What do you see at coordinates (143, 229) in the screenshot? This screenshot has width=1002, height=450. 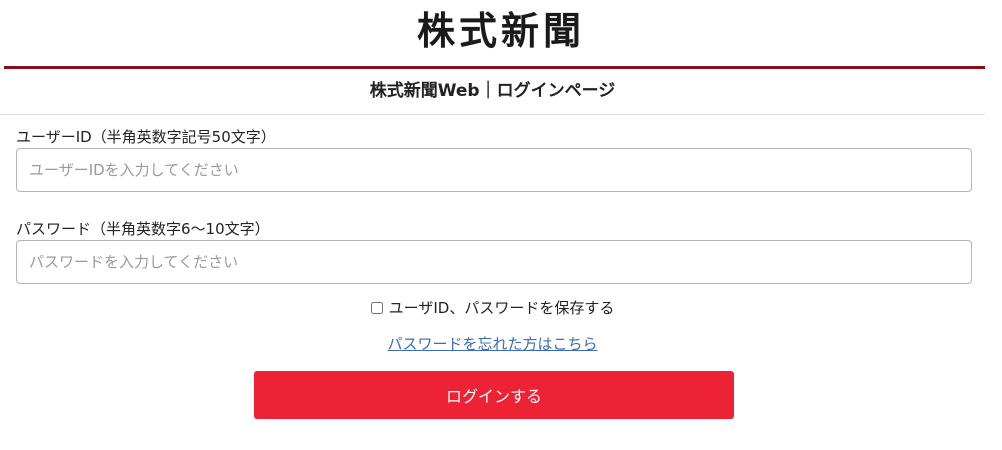 I see `password-label: パスワード（半角英数字6～10文字）` at bounding box center [143, 229].